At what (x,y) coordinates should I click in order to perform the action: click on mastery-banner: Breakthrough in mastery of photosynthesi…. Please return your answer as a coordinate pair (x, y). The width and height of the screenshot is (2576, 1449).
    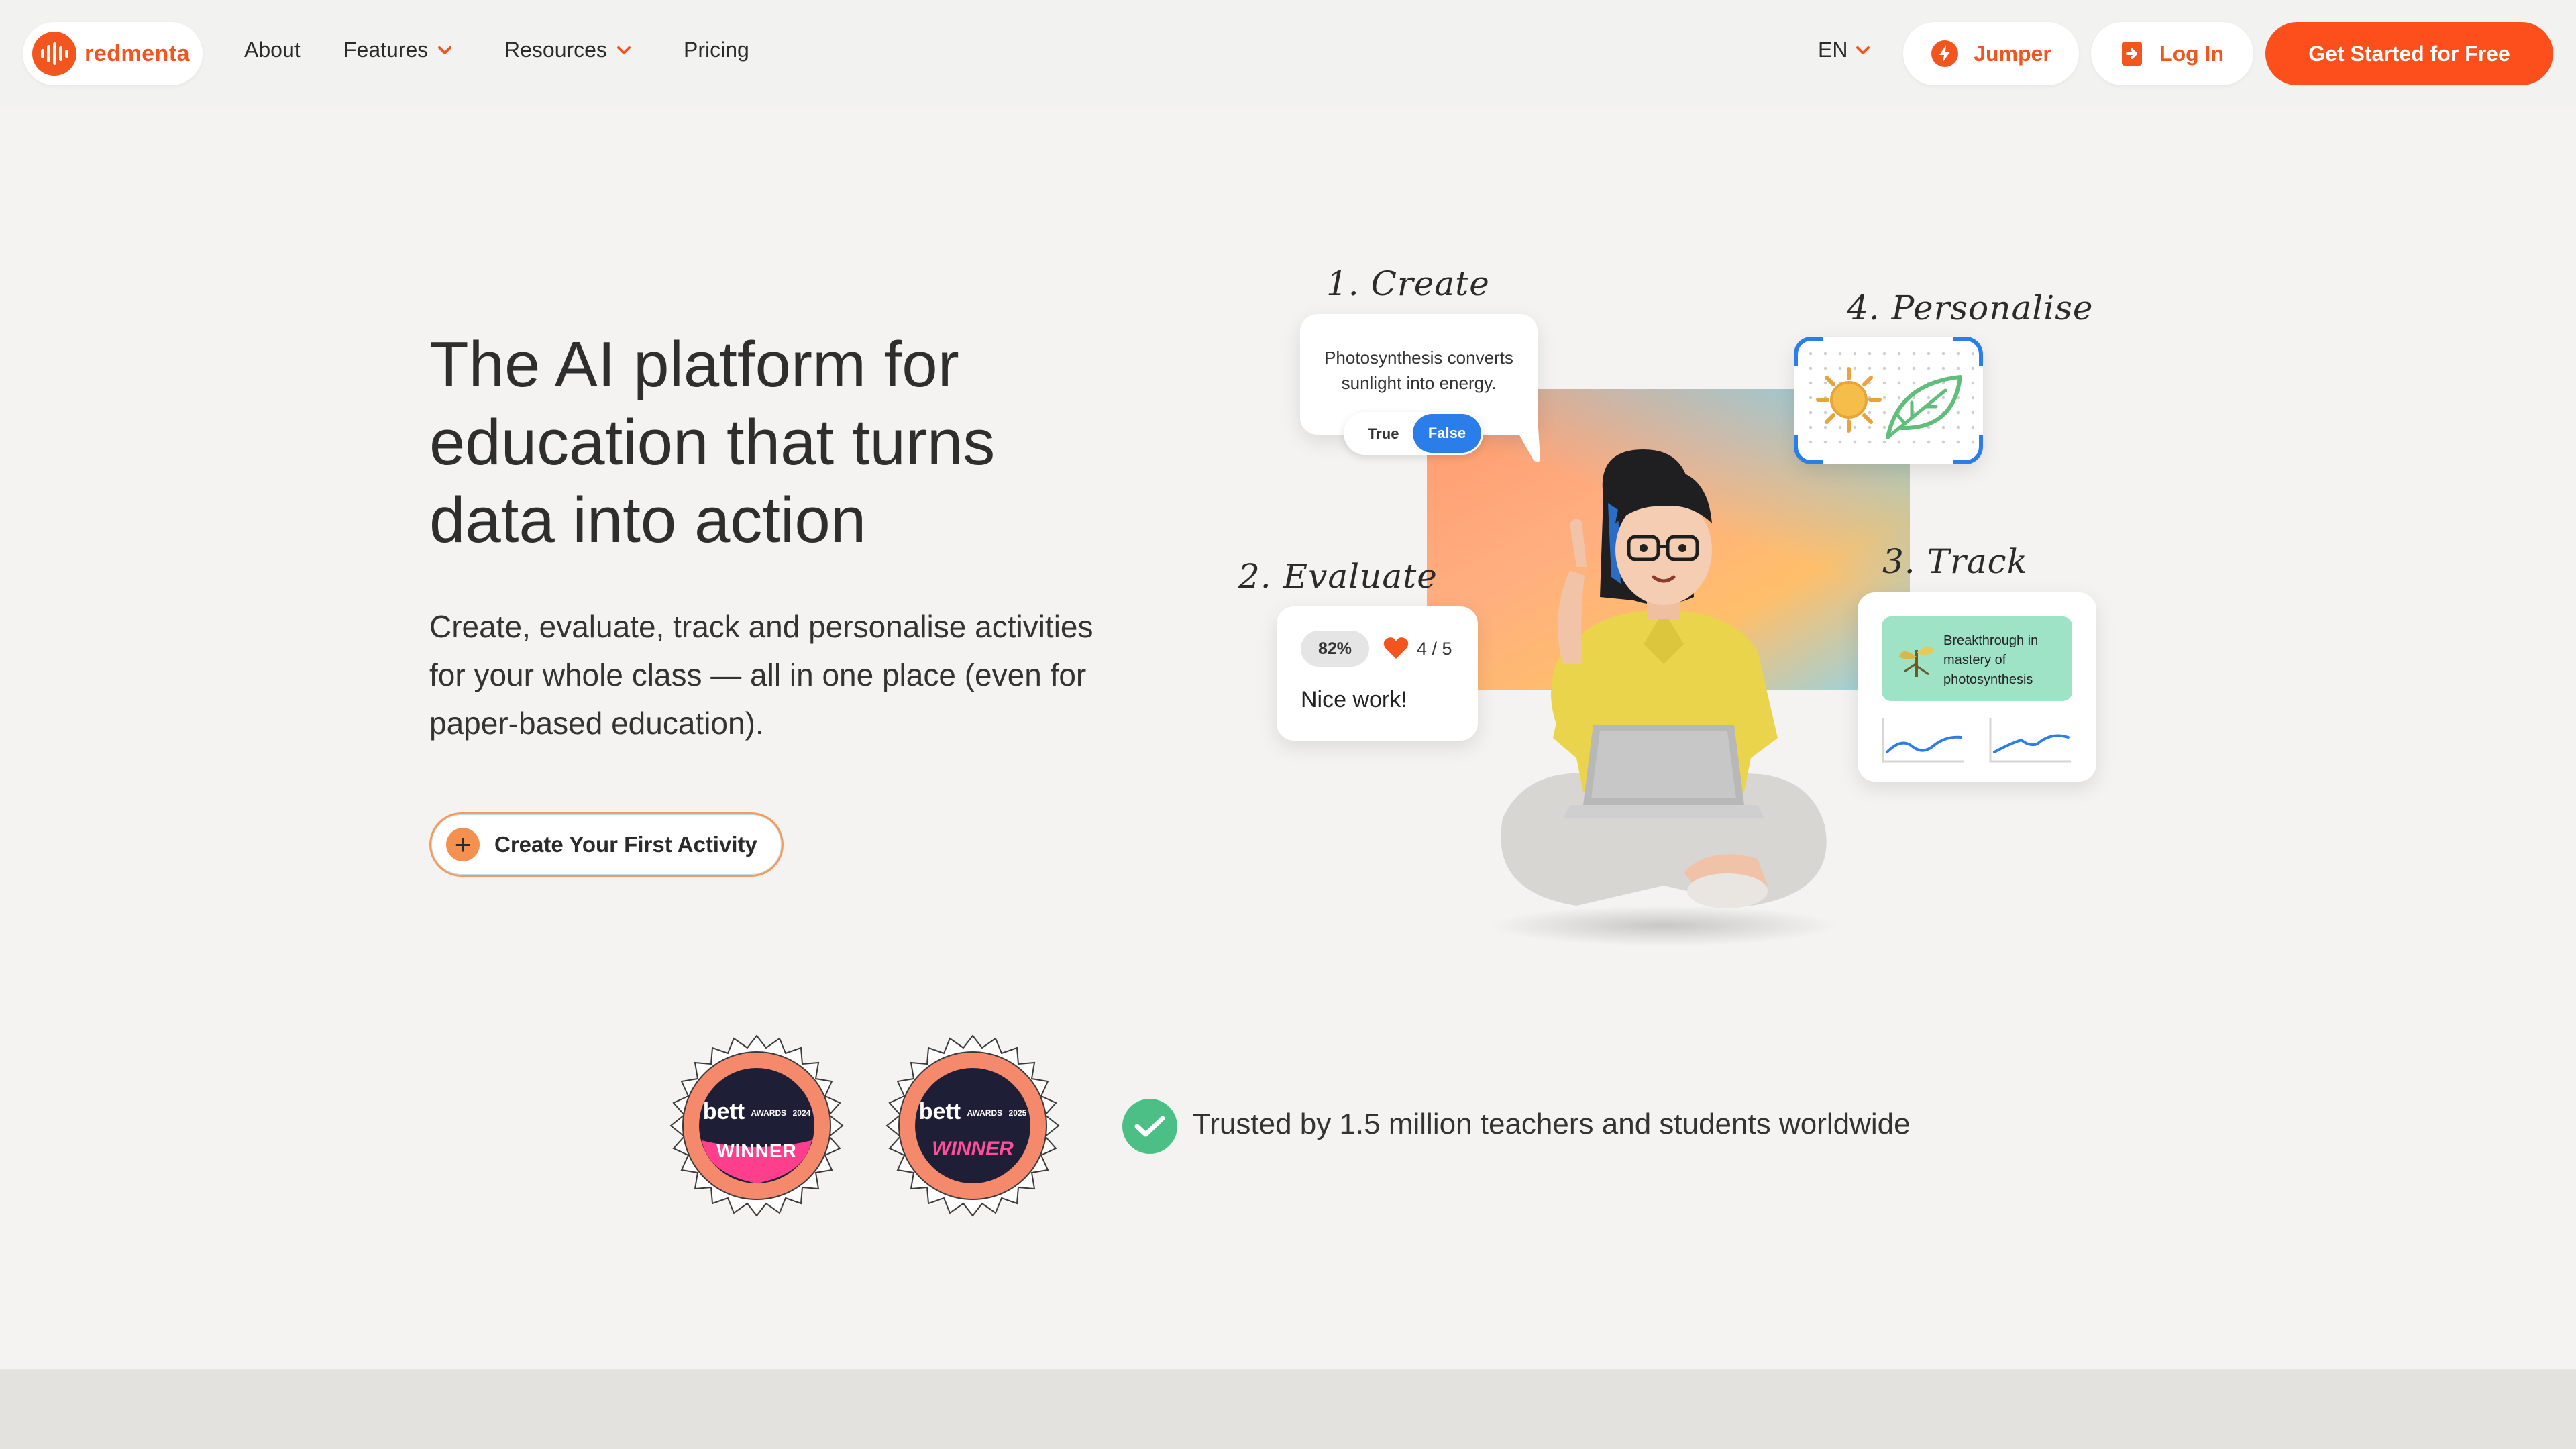
    Looking at the image, I should click on (1977, 658).